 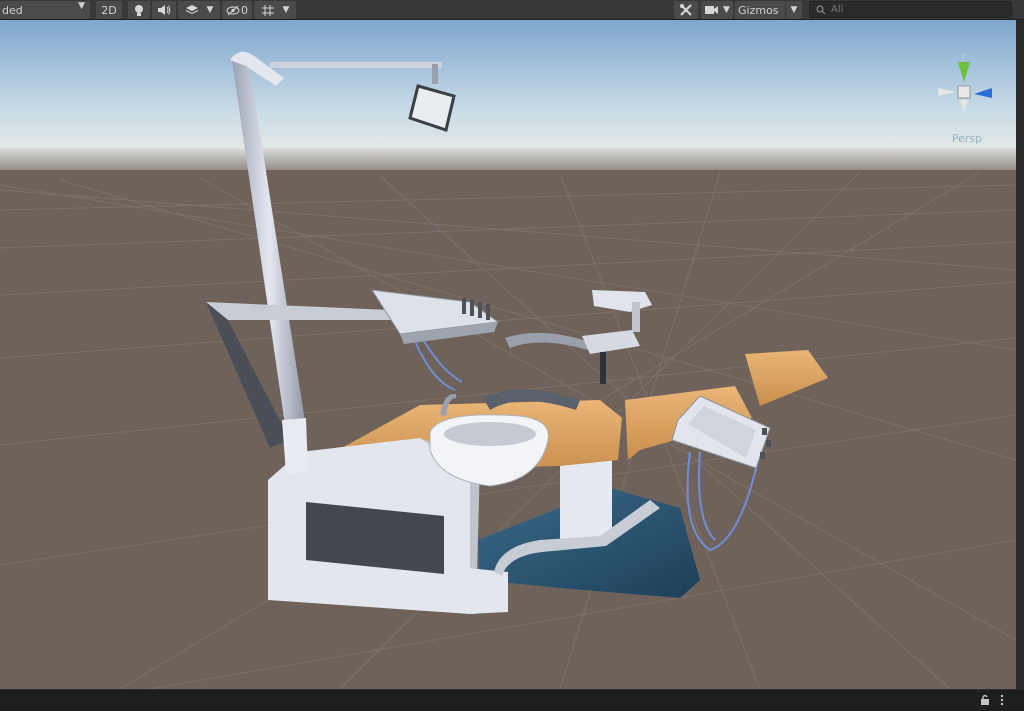 What do you see at coordinates (45, 10) in the screenshot?
I see `draw-mode-dropdown: ded ▼` at bounding box center [45, 10].